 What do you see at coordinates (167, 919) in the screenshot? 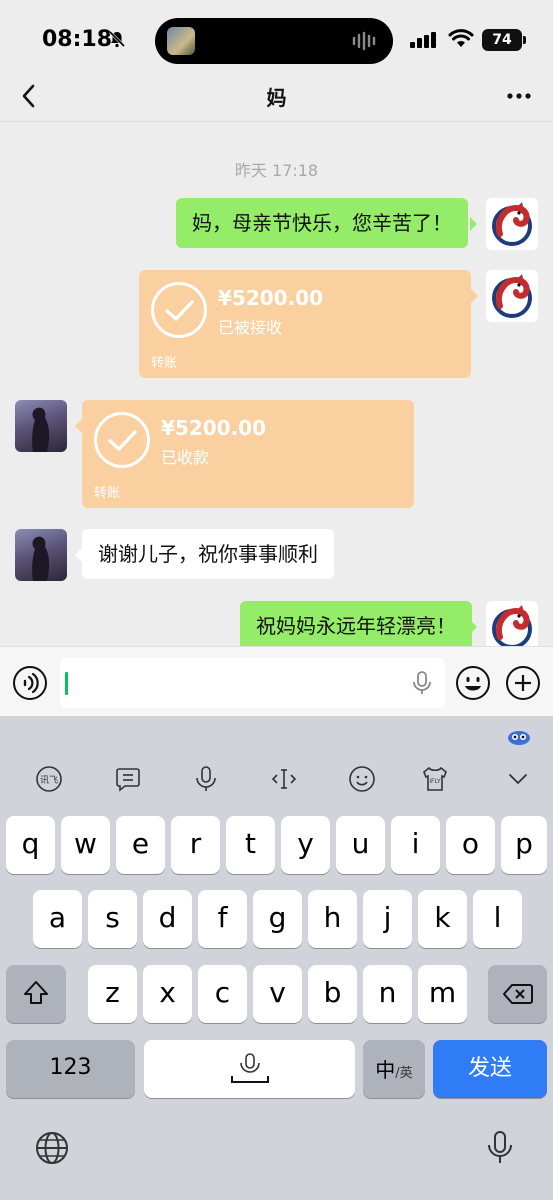
I see `key-d: d` at bounding box center [167, 919].